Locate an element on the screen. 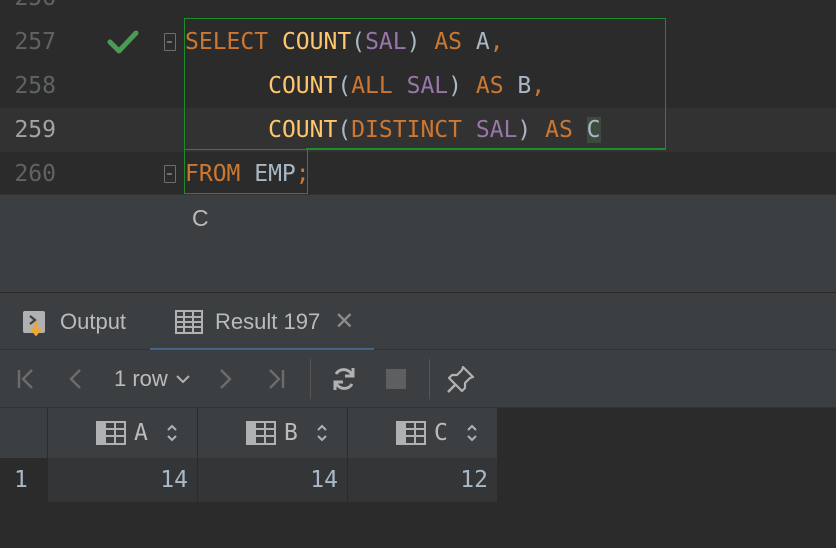 This screenshot has width=836, height=548. column-header-a: A is located at coordinates (123, 433).